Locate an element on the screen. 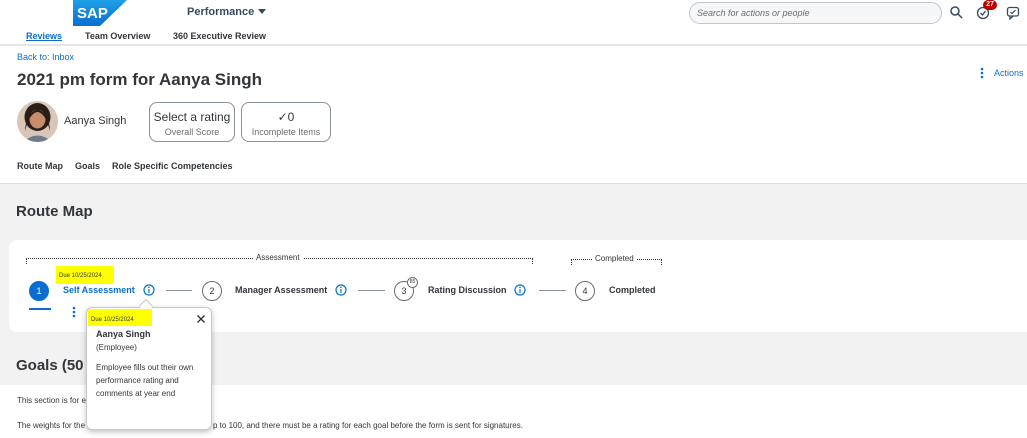 The image size is (1027, 438). step-4-label: Completed is located at coordinates (632, 290).